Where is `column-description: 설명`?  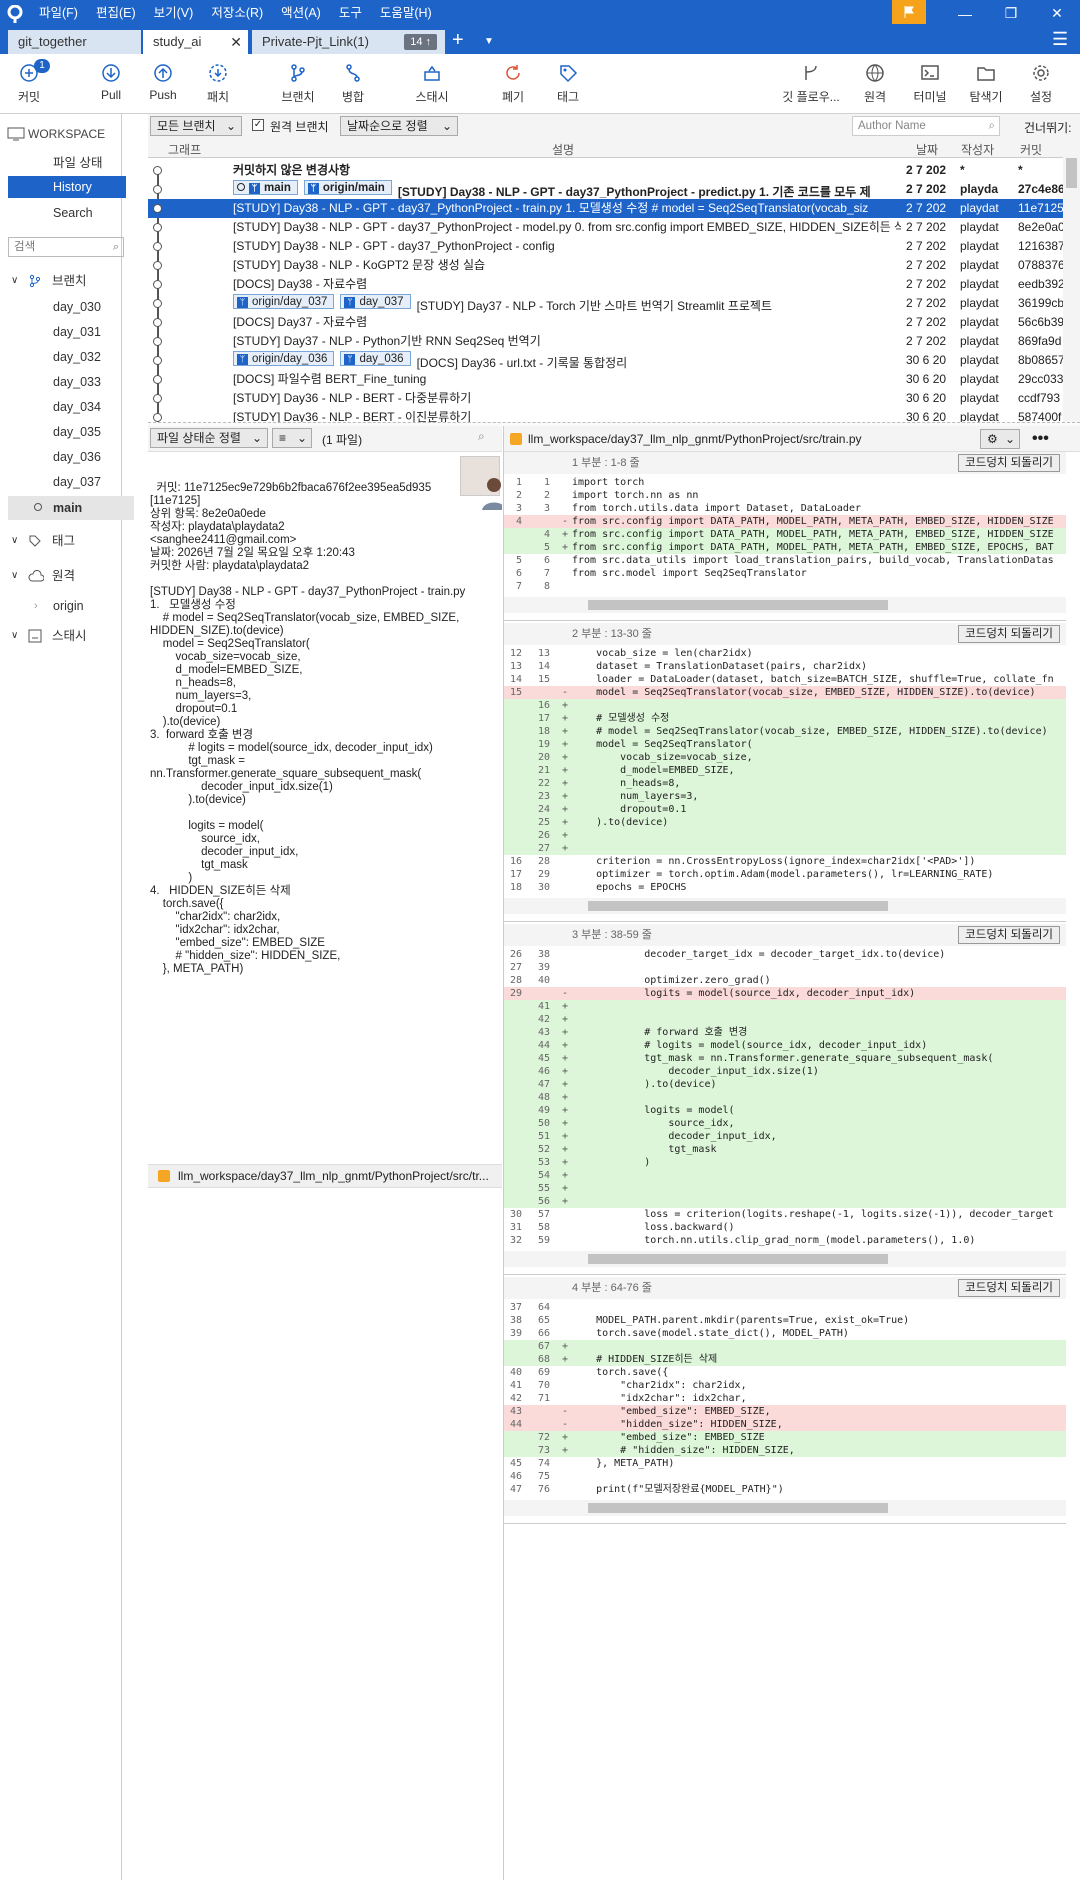
column-description: 설명 is located at coordinates (563, 149).